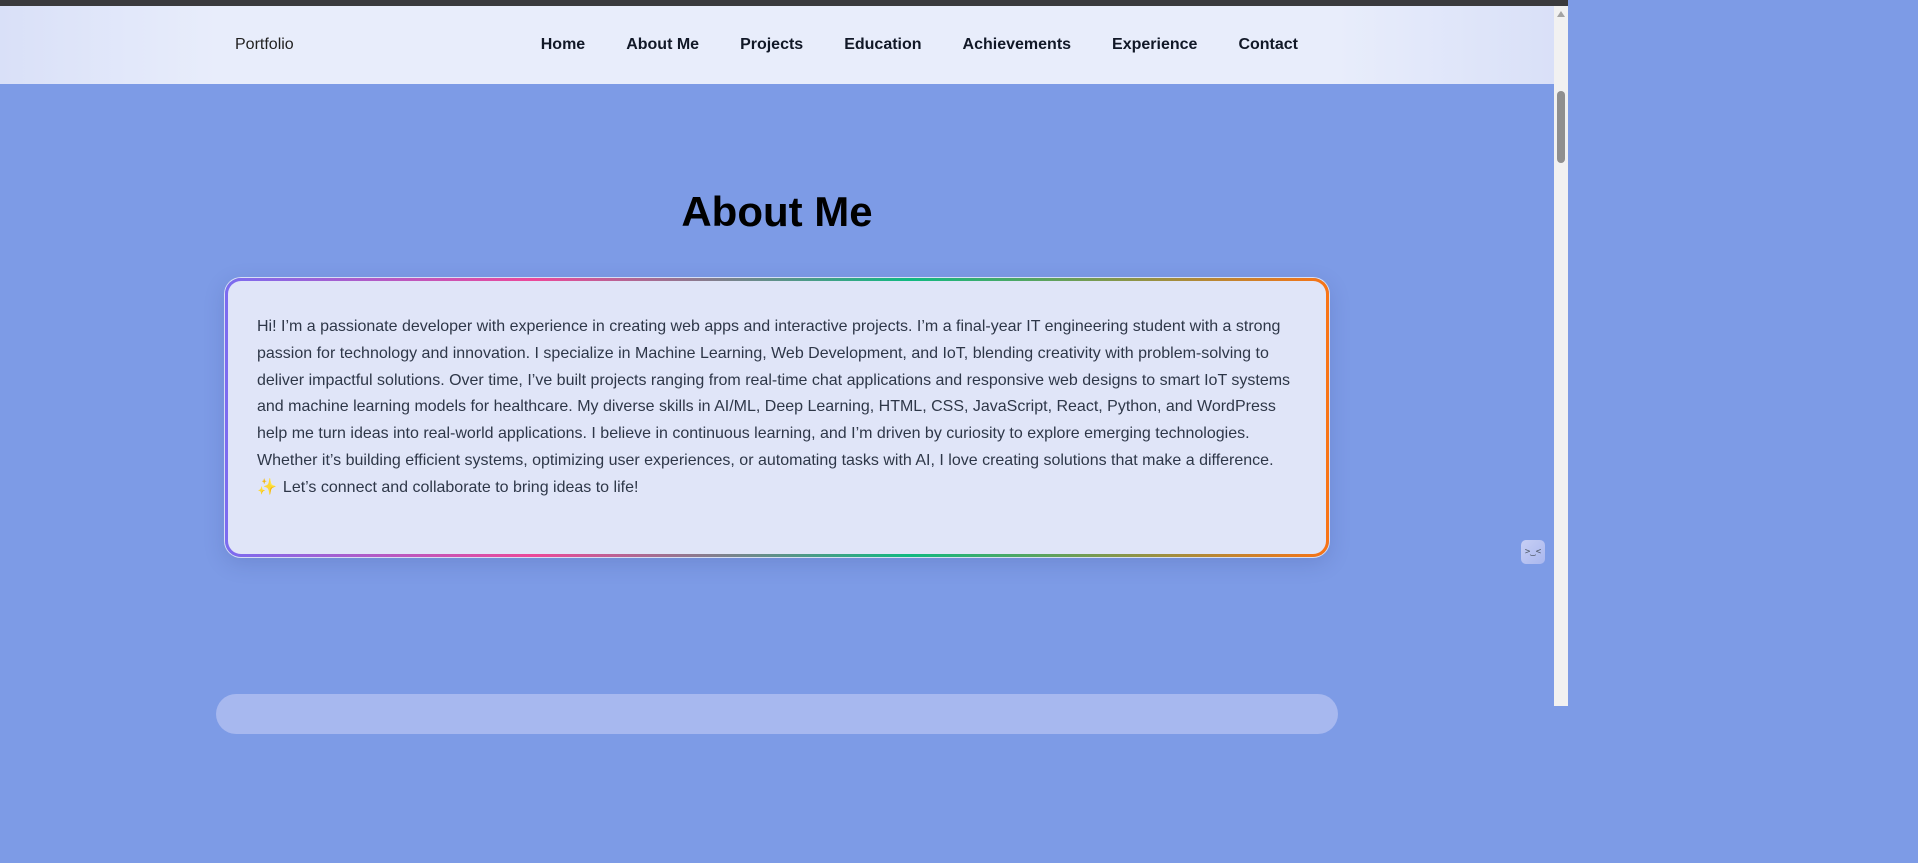  What do you see at coordinates (662, 45) in the screenshot?
I see `nav-link-about-me: About Me` at bounding box center [662, 45].